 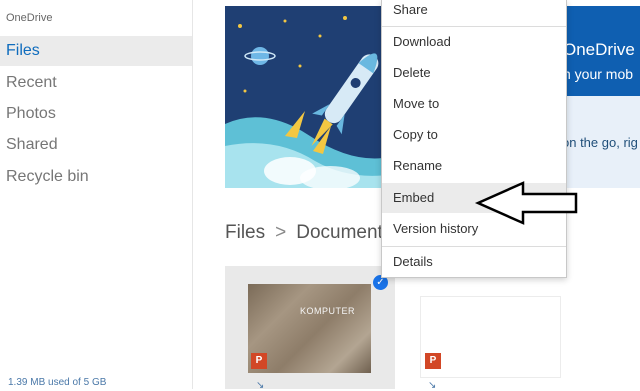 What do you see at coordinates (474, 135) in the screenshot?
I see `menu-item-copy-to: Copy to` at bounding box center [474, 135].